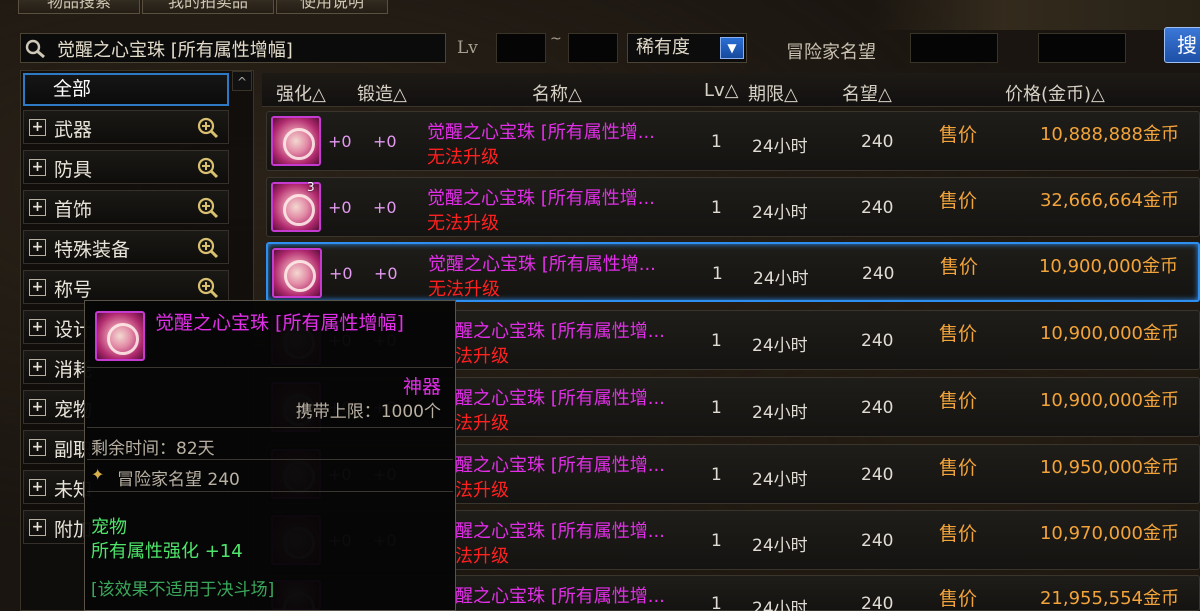 The height and width of the screenshot is (611, 1200). What do you see at coordinates (663, 47) in the screenshot?
I see `rarity-label: 稀有度` at bounding box center [663, 47].